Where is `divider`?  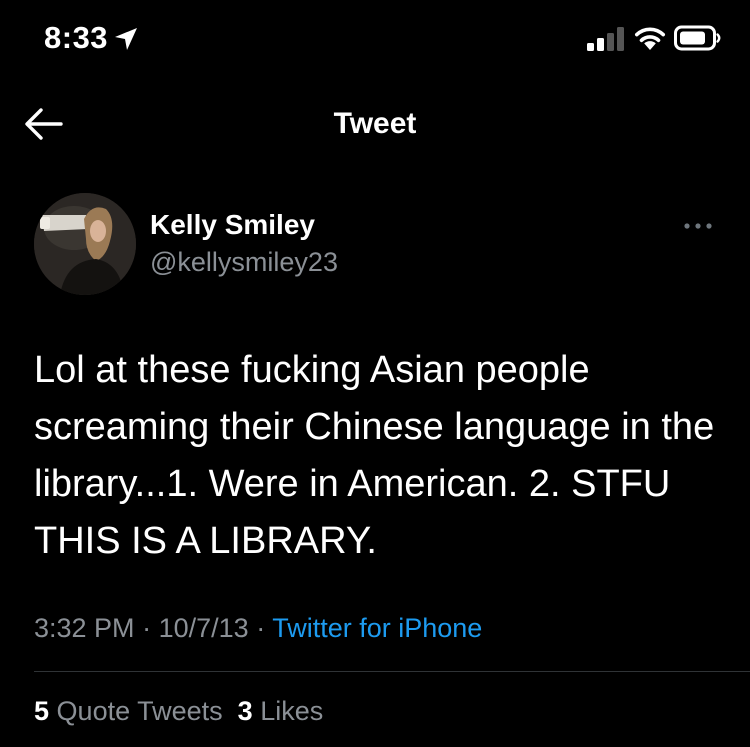 divider is located at coordinates (392, 671).